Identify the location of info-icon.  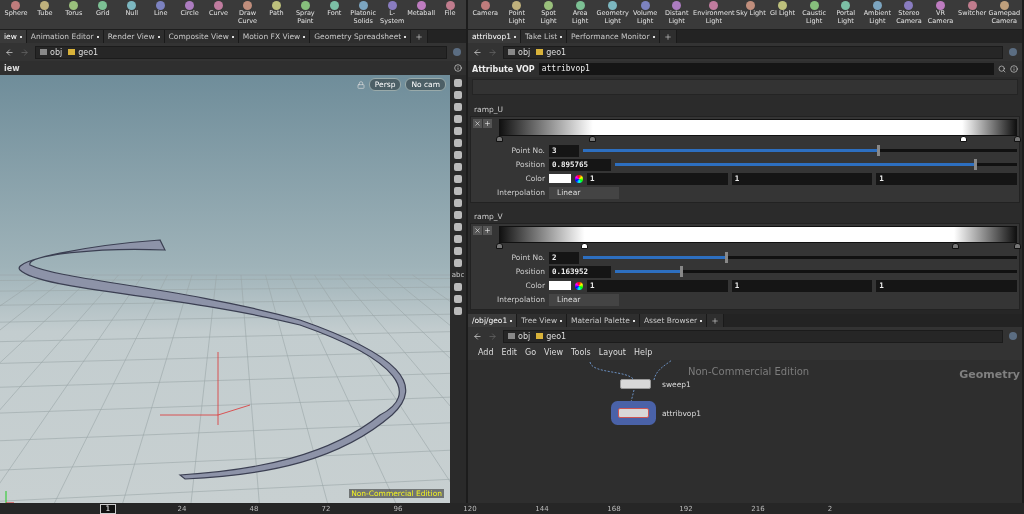
(1014, 69).